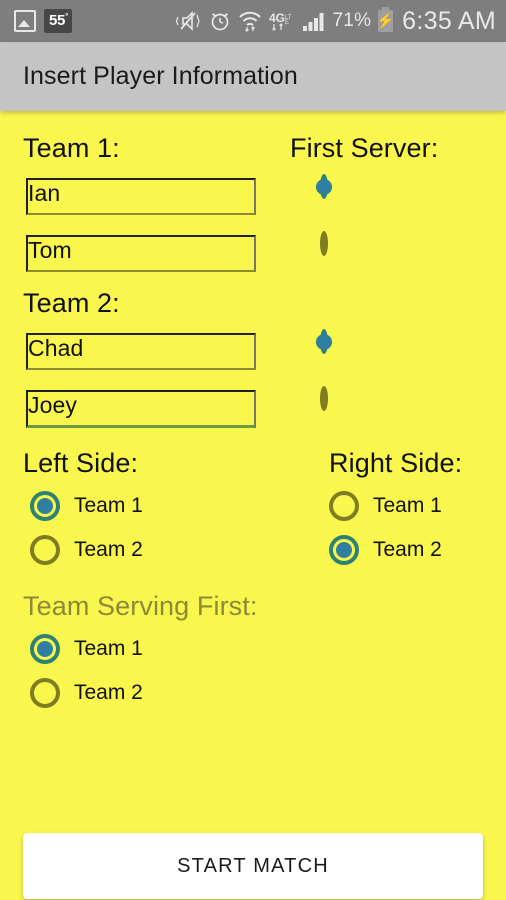 This screenshot has width=506, height=900. What do you see at coordinates (219, 22) in the screenshot?
I see `alarm-clock-icon` at bounding box center [219, 22].